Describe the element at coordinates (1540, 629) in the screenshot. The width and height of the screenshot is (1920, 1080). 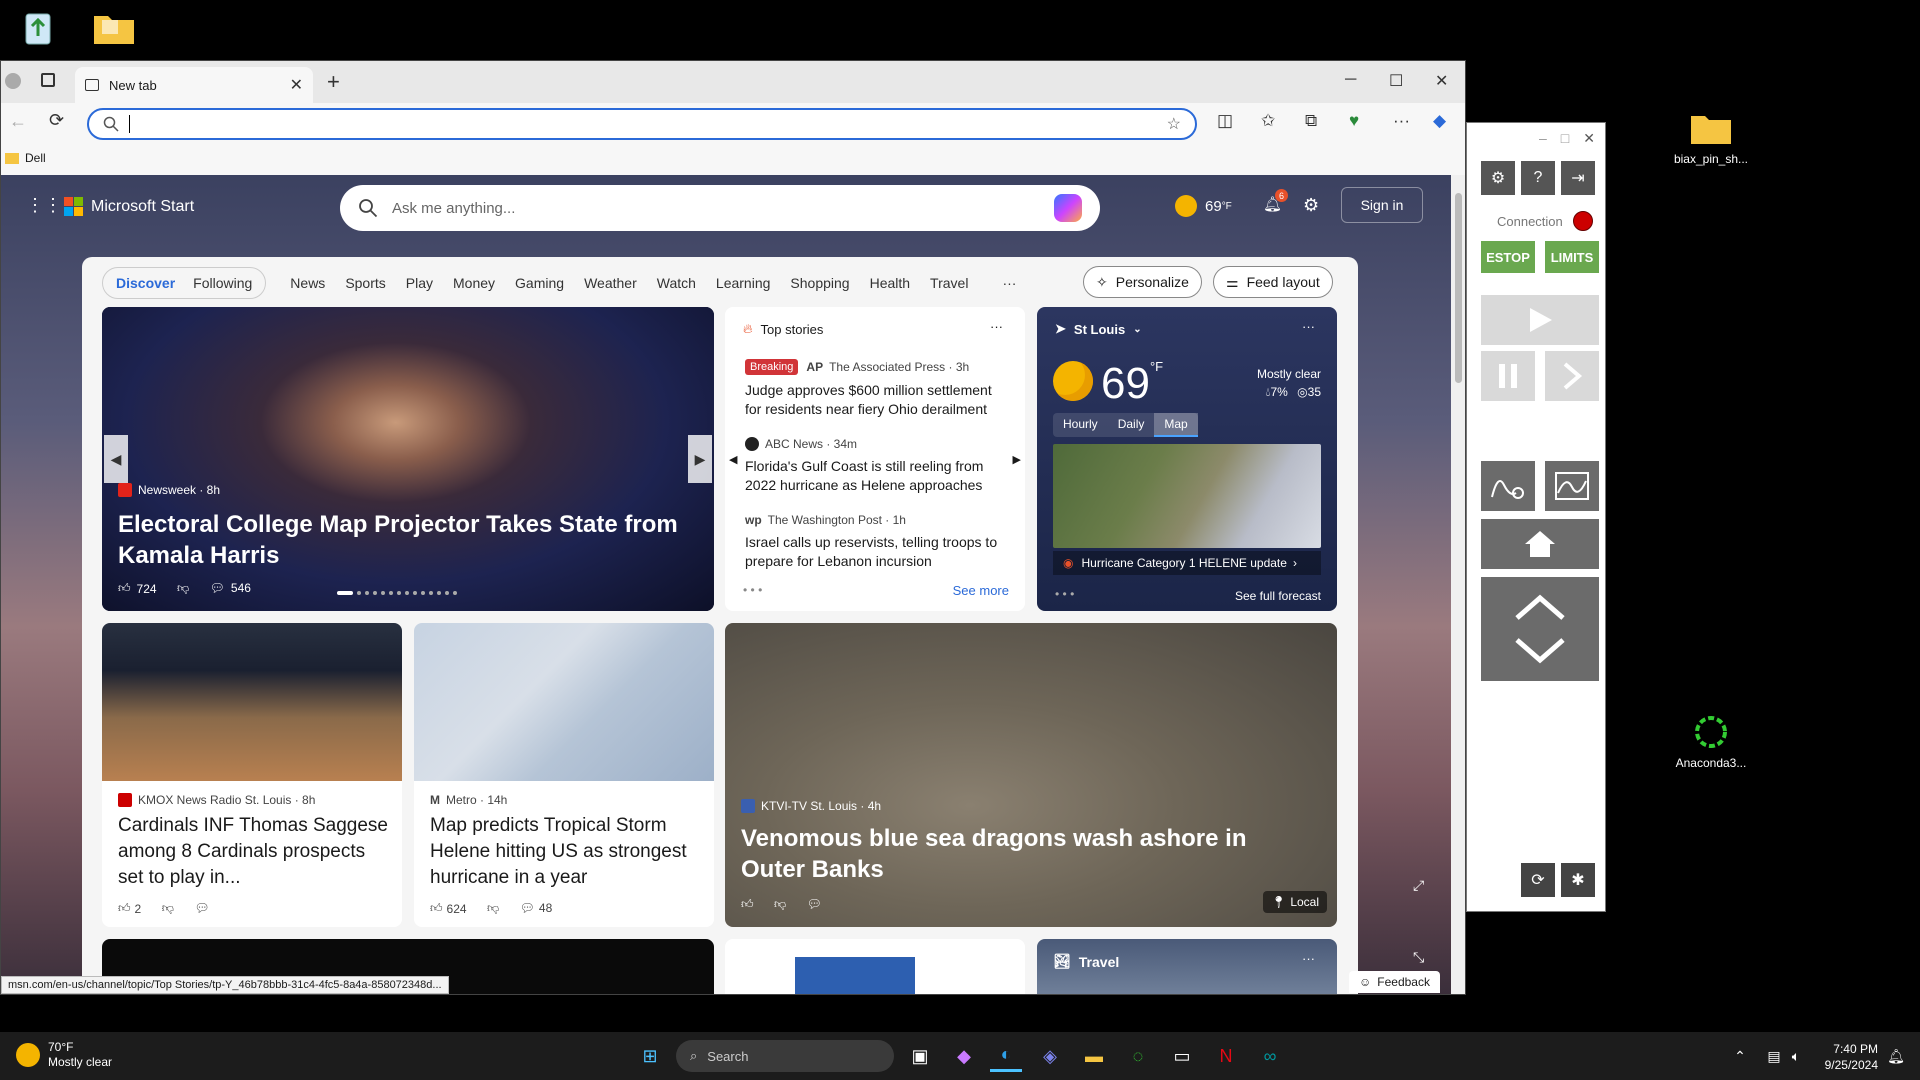
I see `jog-up-down-button` at that location.